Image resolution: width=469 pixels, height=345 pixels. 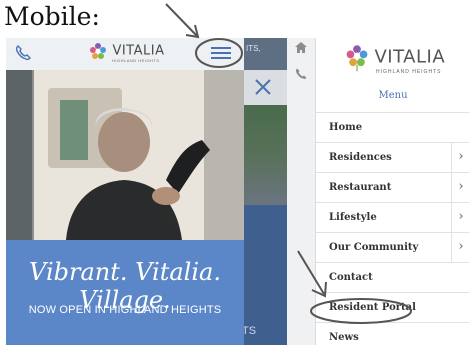 What do you see at coordinates (265, 54) in the screenshot?
I see `transition-header: ITS,` at bounding box center [265, 54].